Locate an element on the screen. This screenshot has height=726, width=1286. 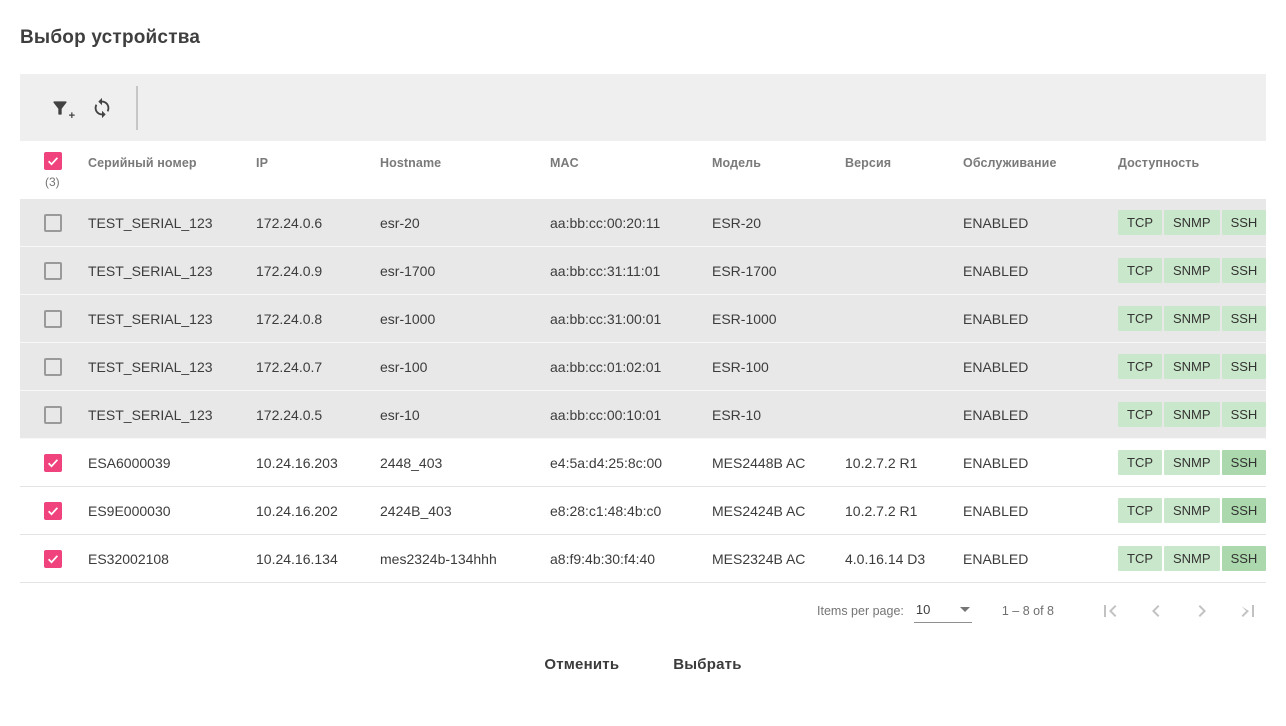
cell-ip: 172.24.0.9 is located at coordinates (289, 270).